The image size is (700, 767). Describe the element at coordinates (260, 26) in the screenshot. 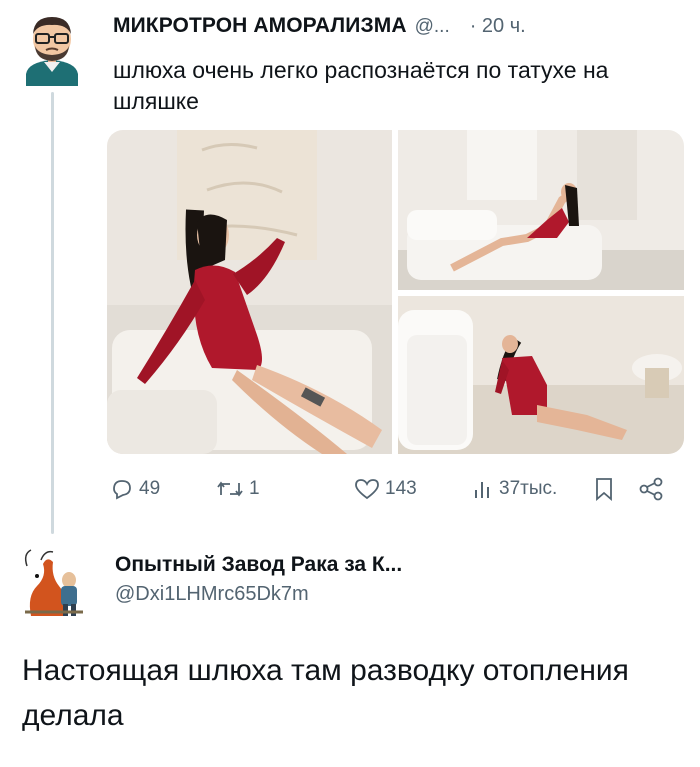

I see `author-name: МИКРОТРОН АМОРАЛИЗМА` at that location.